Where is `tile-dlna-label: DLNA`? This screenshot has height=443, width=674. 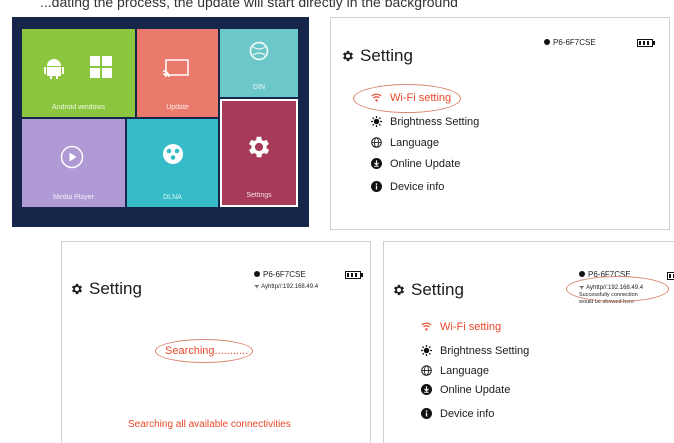 tile-dlna-label: DLNA is located at coordinates (172, 197).